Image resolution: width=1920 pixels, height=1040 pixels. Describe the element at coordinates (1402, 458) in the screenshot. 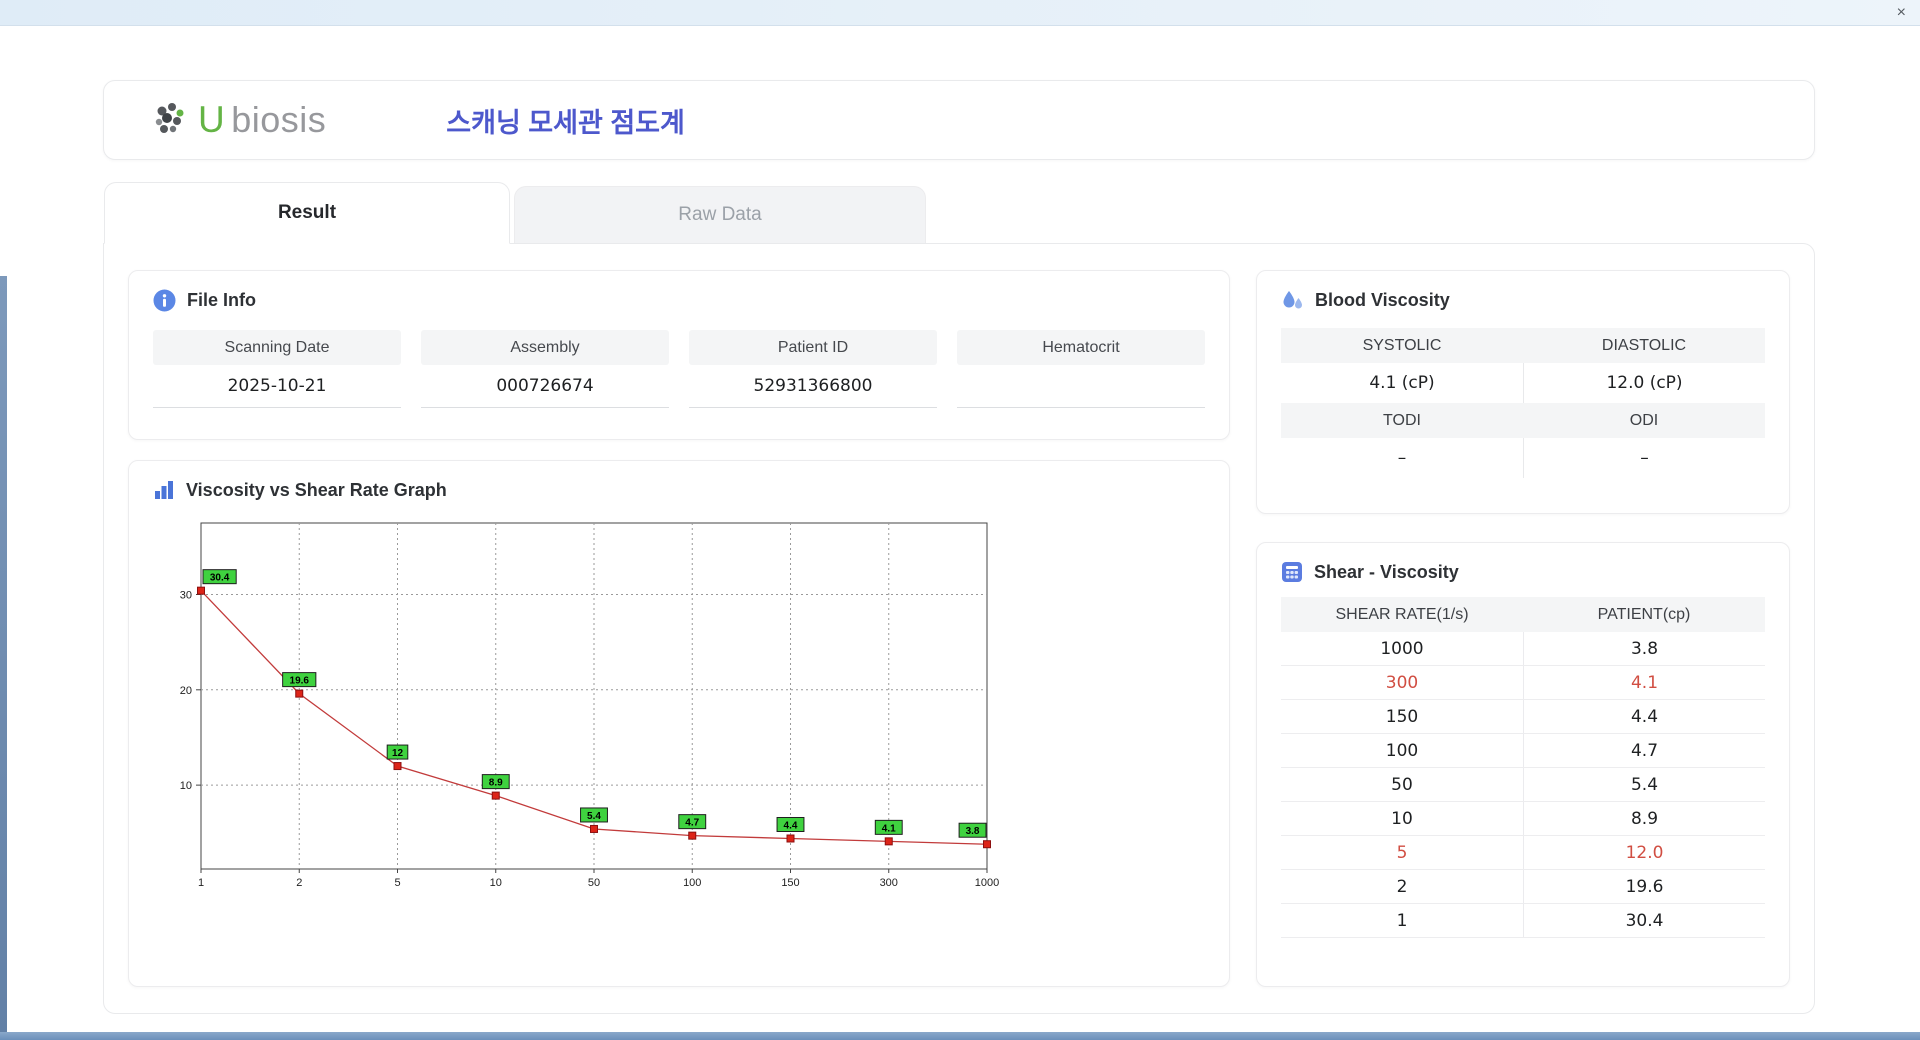

I see `todi-value: –` at that location.